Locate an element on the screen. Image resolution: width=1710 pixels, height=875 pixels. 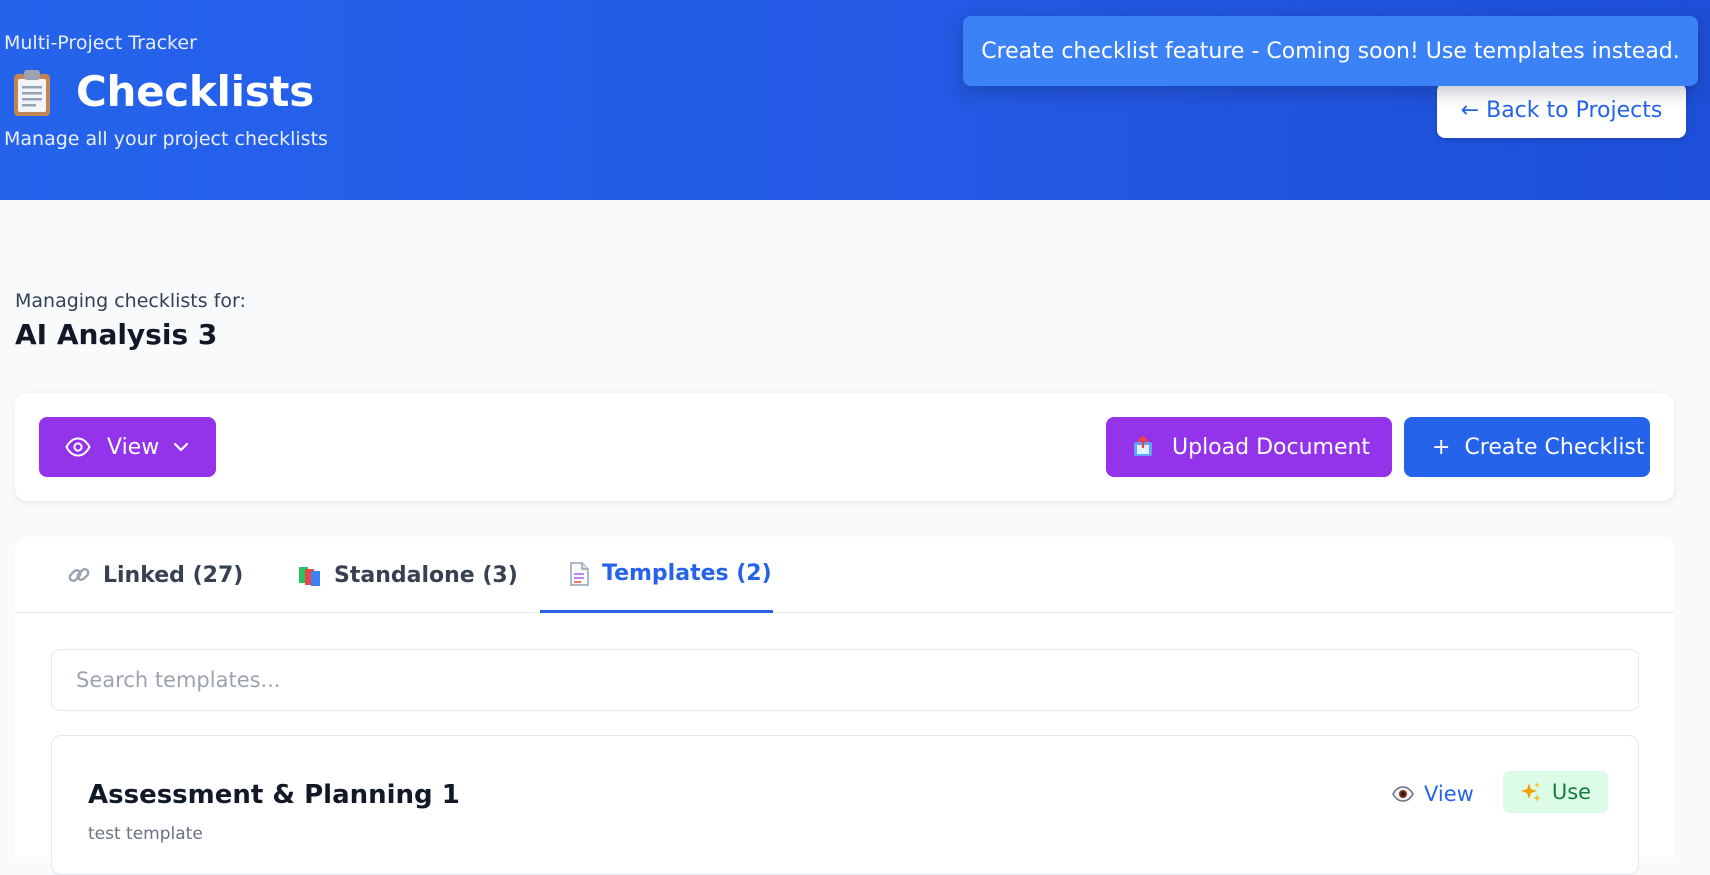
clipboard-icon is located at coordinates (32, 92).